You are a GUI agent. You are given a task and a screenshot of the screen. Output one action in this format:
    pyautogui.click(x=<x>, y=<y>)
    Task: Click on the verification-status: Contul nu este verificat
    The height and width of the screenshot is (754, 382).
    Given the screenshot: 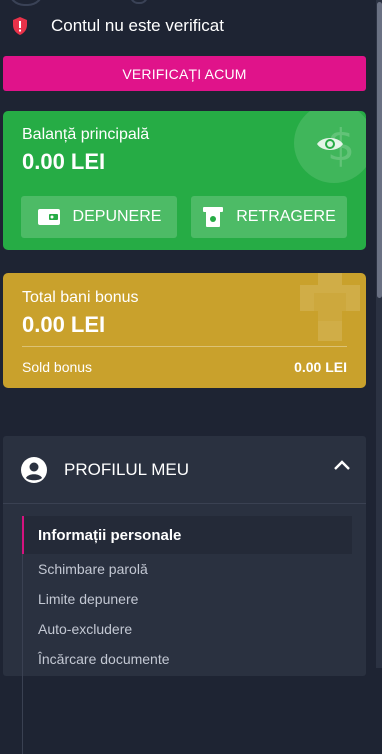 What is the action you would take?
    pyautogui.click(x=185, y=26)
    